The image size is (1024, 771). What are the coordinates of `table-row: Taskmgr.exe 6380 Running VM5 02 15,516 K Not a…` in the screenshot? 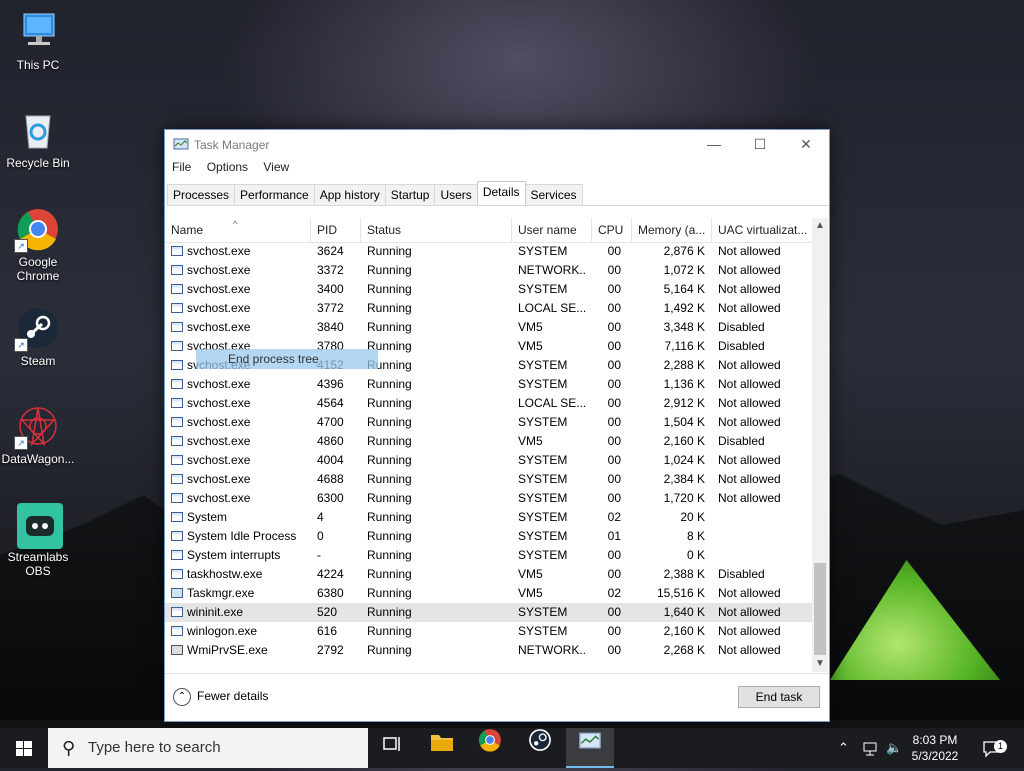 It's located at (488, 593).